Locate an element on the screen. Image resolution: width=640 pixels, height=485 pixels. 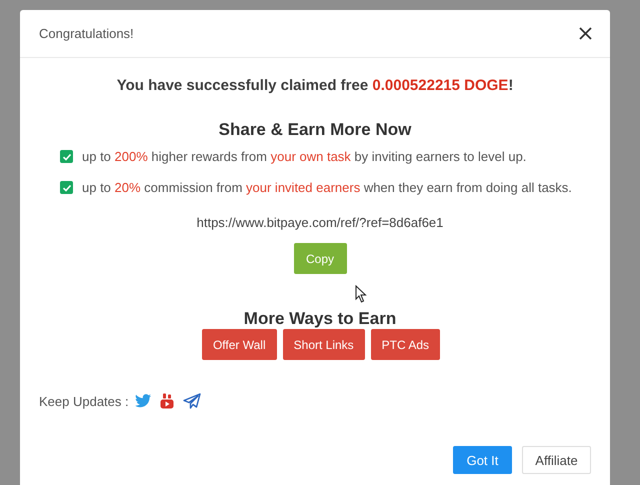
benefit-text: up to 200% higher rewards from your own task by inviting earners to level up. is located at coordinates (304, 156).